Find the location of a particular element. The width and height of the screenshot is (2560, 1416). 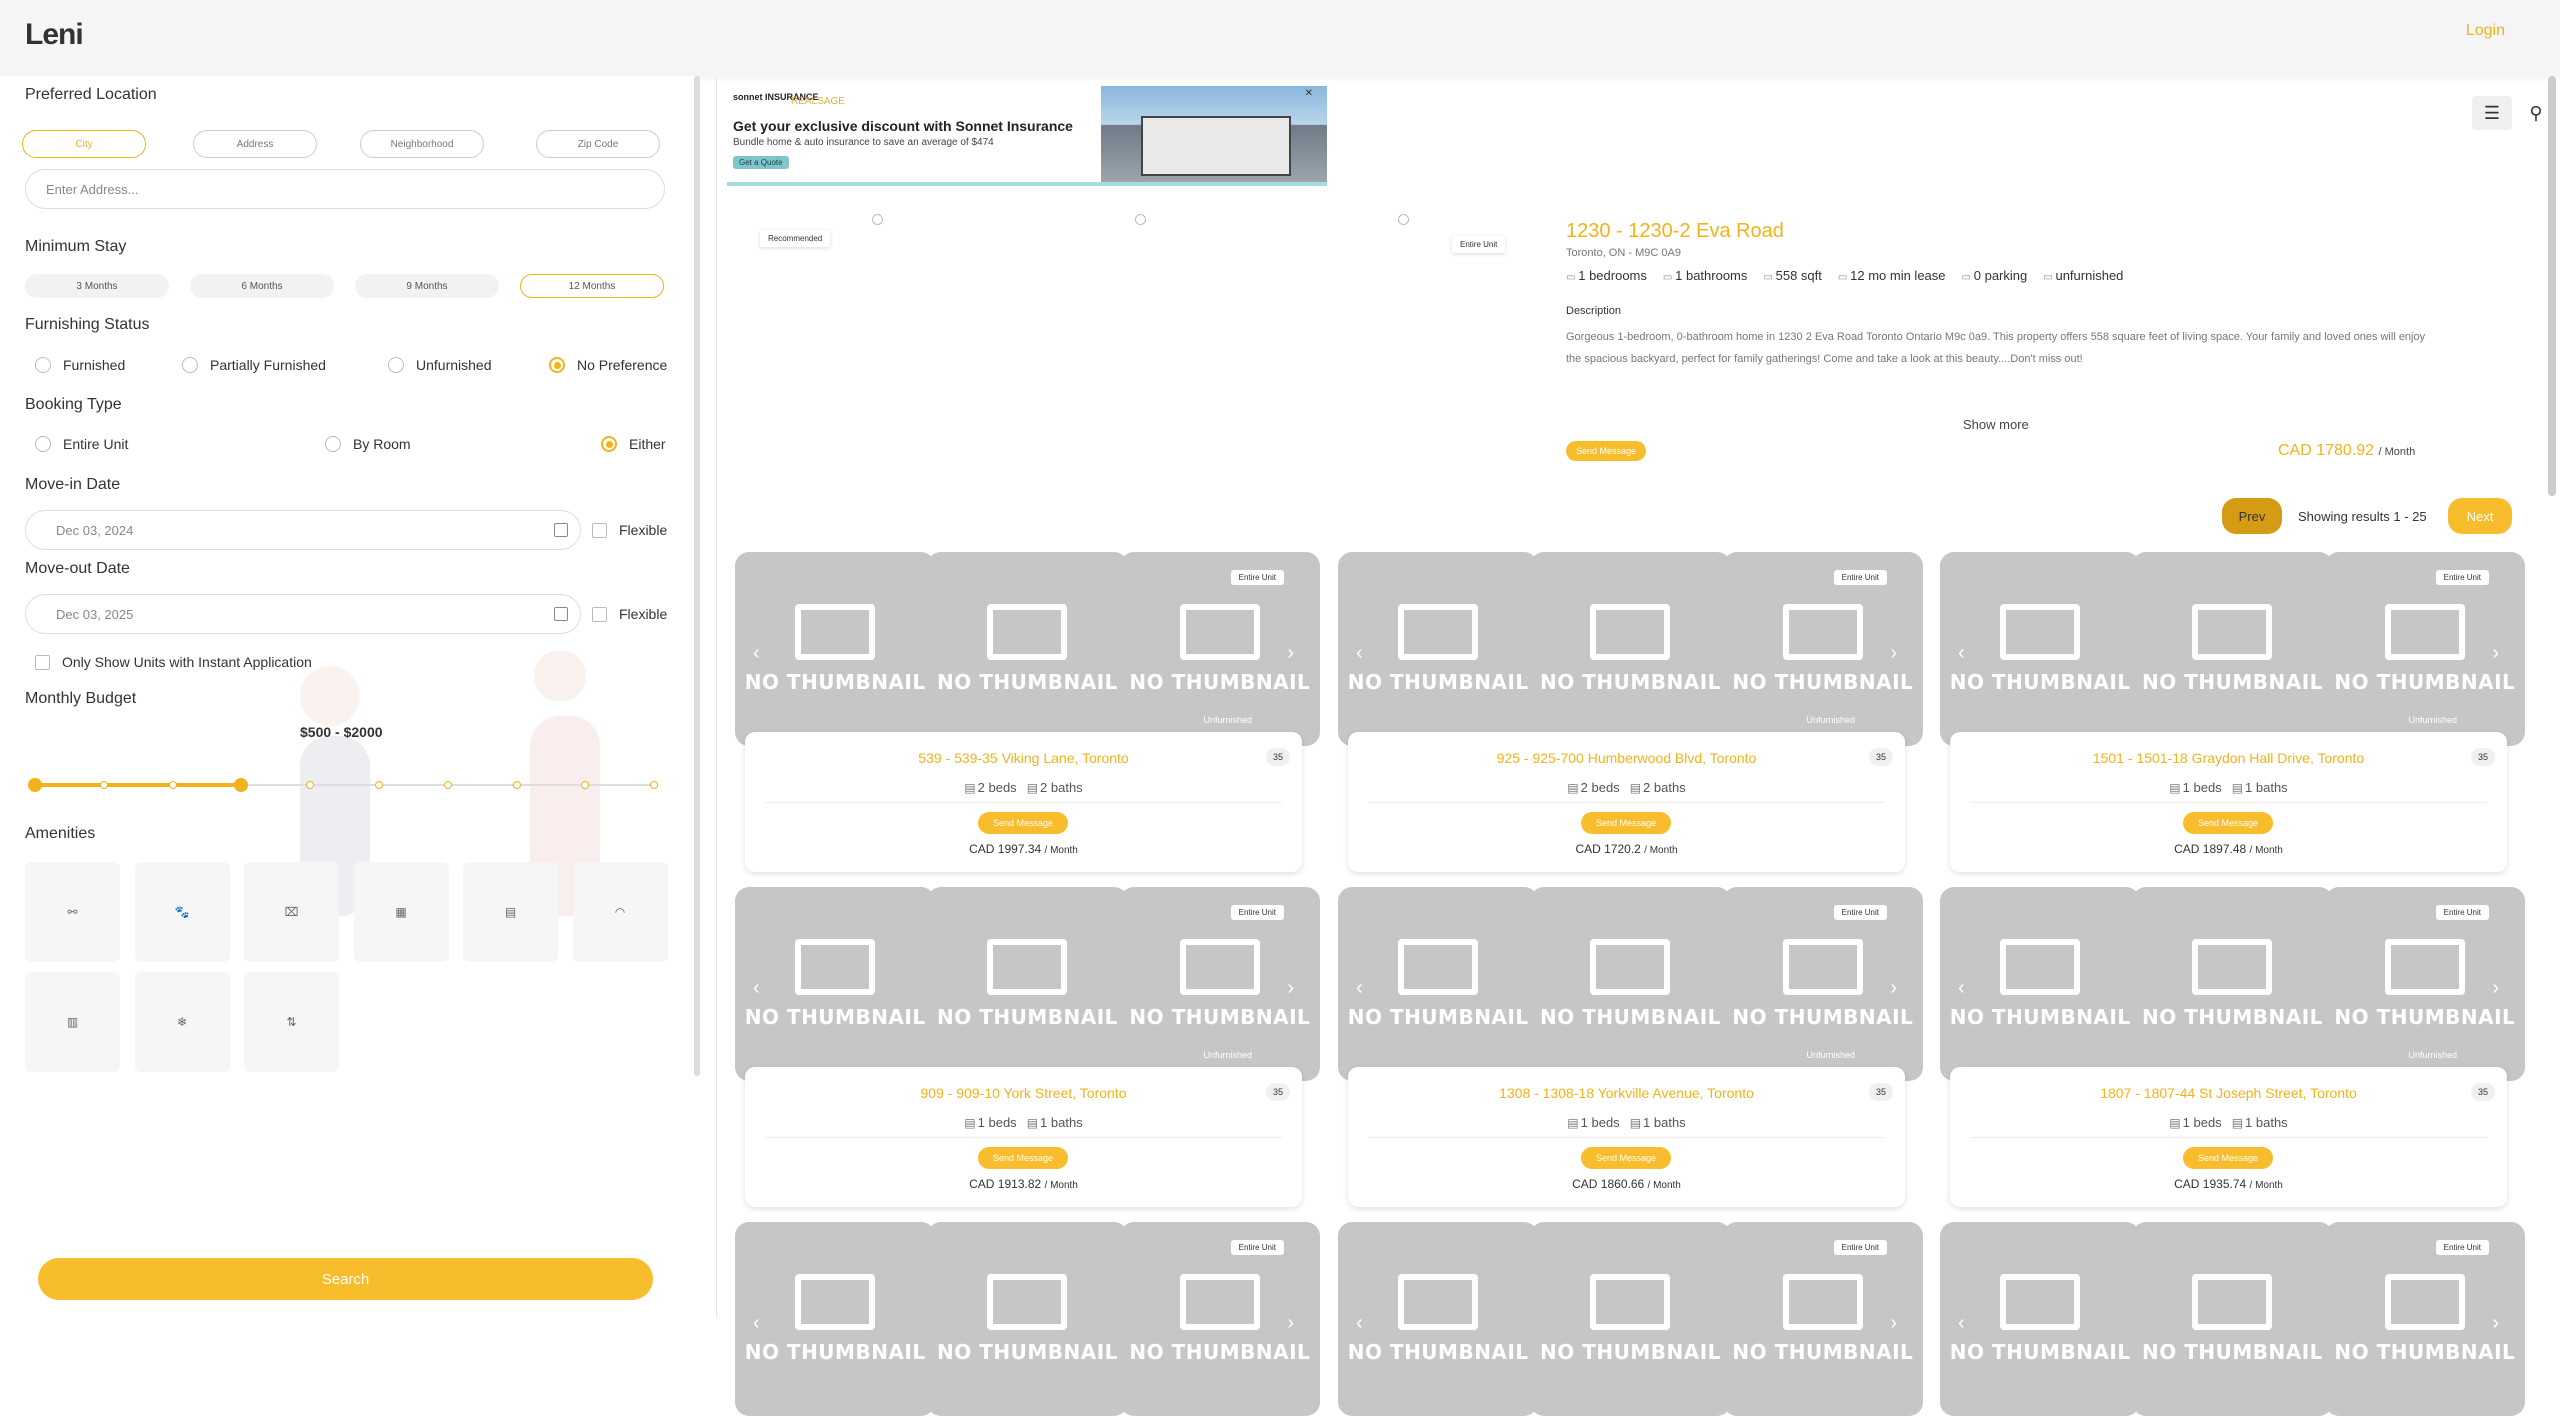

laundry-icon: ⌧ is located at coordinates (291, 912).